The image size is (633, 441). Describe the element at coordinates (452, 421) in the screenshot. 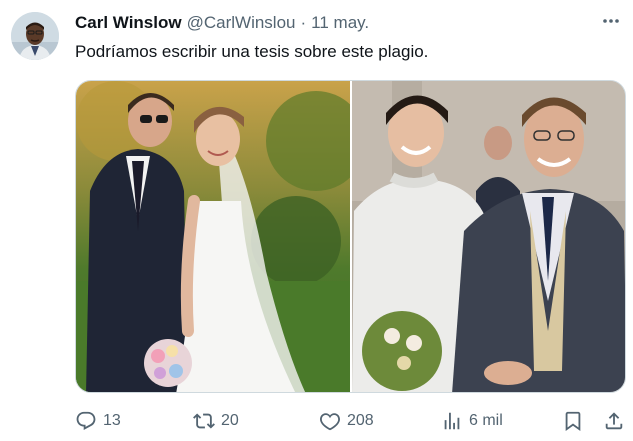

I see `views-chart-icon` at that location.